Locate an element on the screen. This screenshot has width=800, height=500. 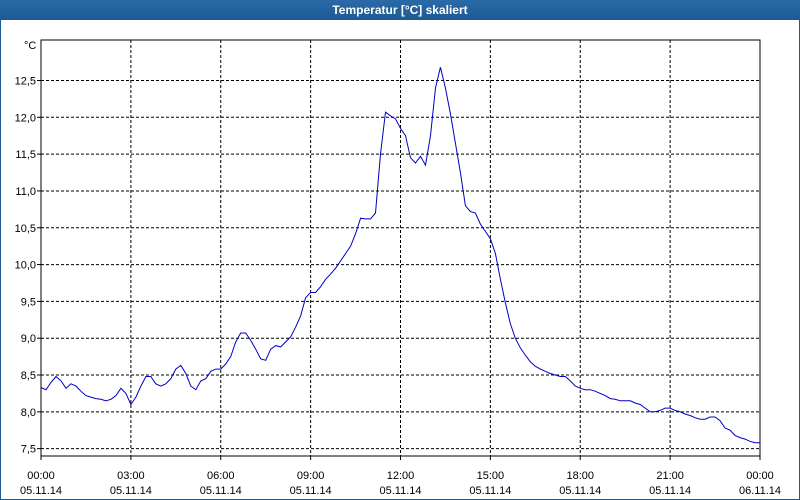
y-tick-label: 12,5 is located at coordinates (25, 81).